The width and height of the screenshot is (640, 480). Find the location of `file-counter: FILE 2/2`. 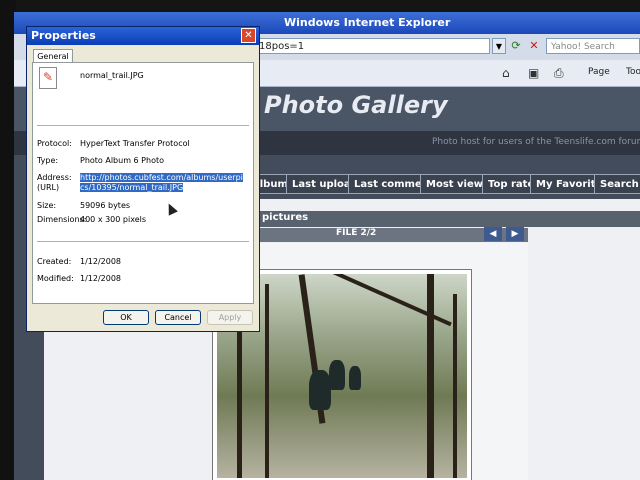

file-counter: FILE 2/2 is located at coordinates (356, 233).